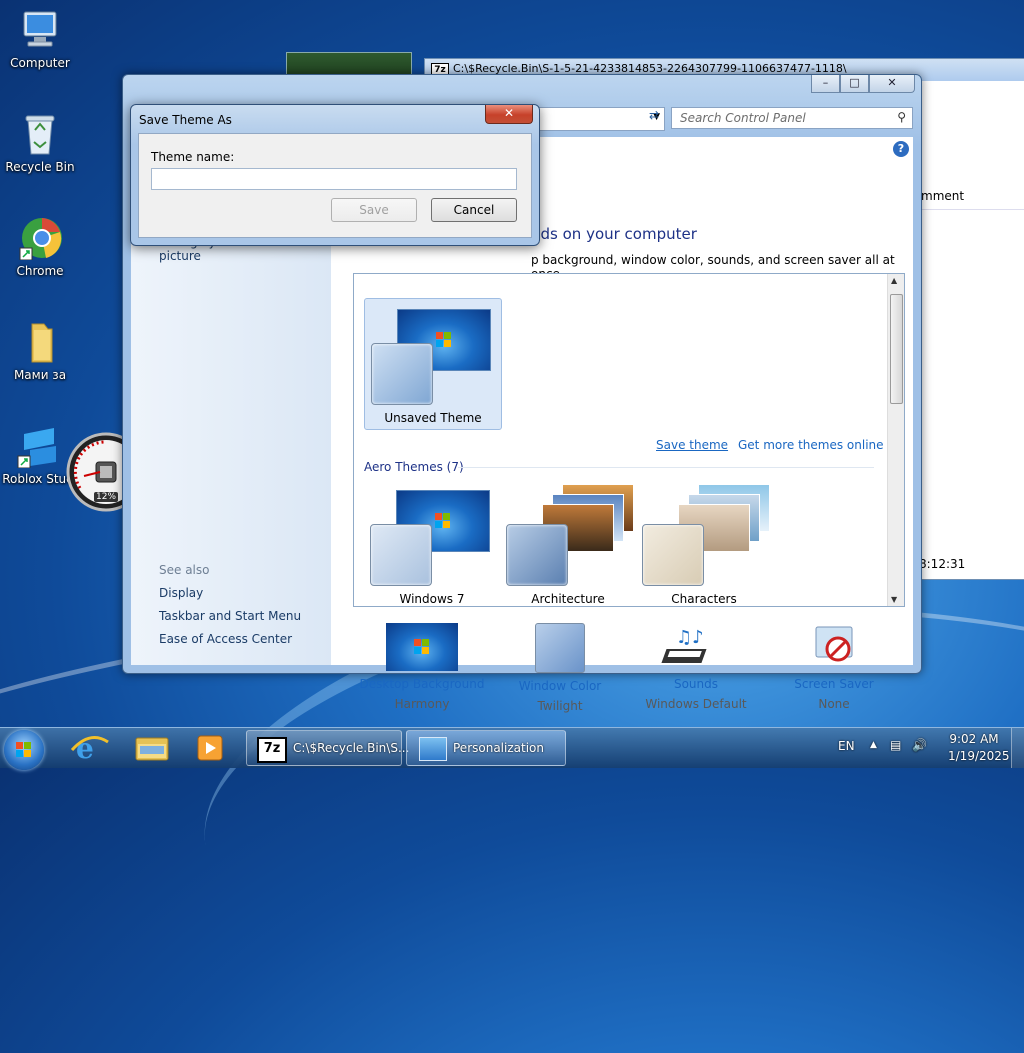 The width and height of the screenshot is (1024, 1053). I want to click on window-color-setting: Window Color Twilight, so click(560, 668).